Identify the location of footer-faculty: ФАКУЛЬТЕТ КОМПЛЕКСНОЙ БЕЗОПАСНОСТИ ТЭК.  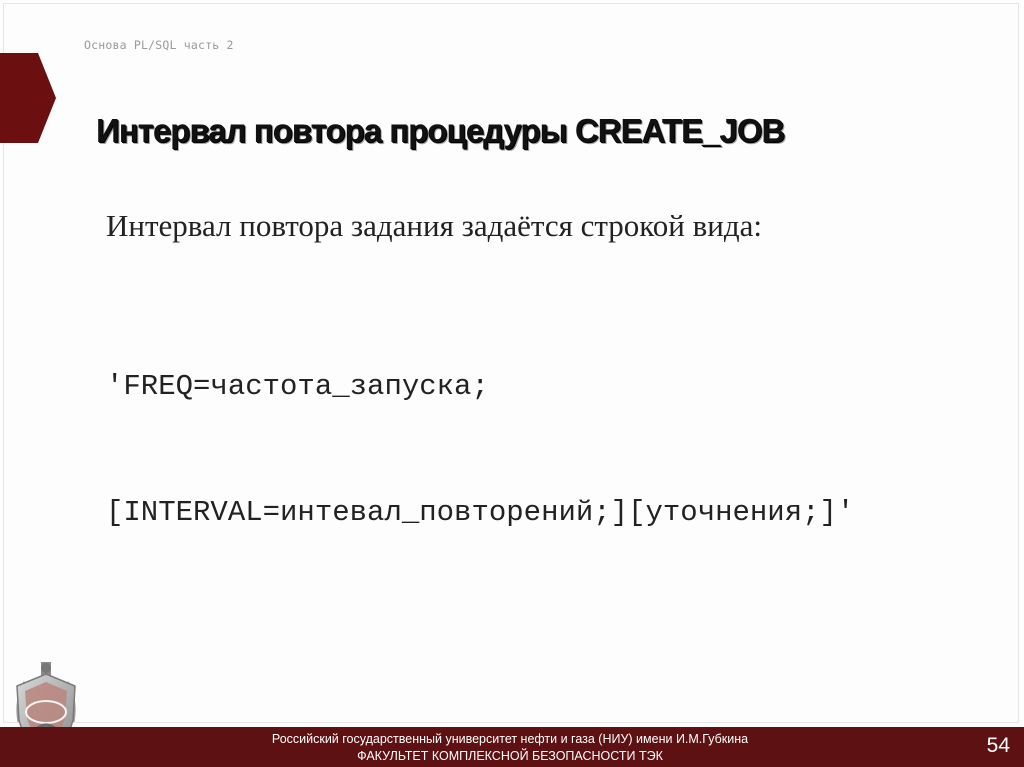
(510, 756).